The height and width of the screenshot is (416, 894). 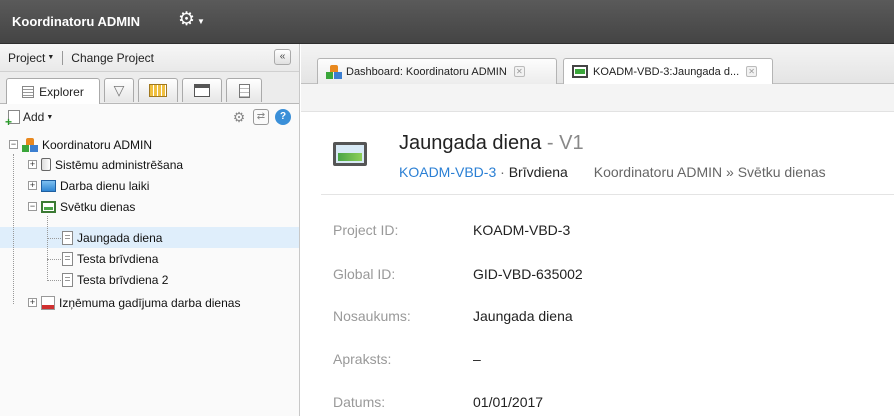 I want to click on explorer-toolbar: Add ▼ ⚙ ⇄ ?, so click(x=149, y=118).